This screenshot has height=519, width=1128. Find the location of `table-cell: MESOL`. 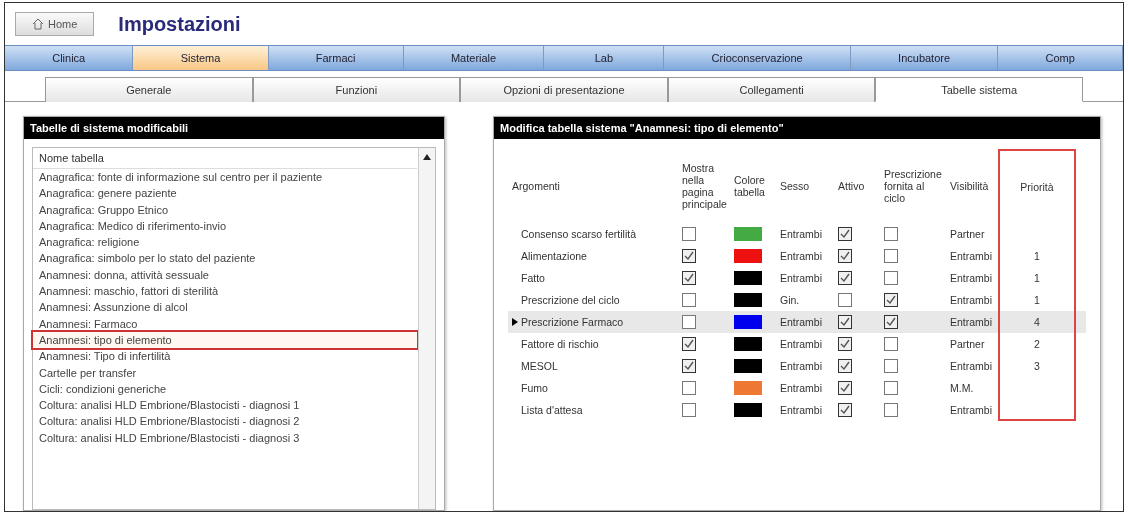

table-cell: MESOL is located at coordinates (539, 366).